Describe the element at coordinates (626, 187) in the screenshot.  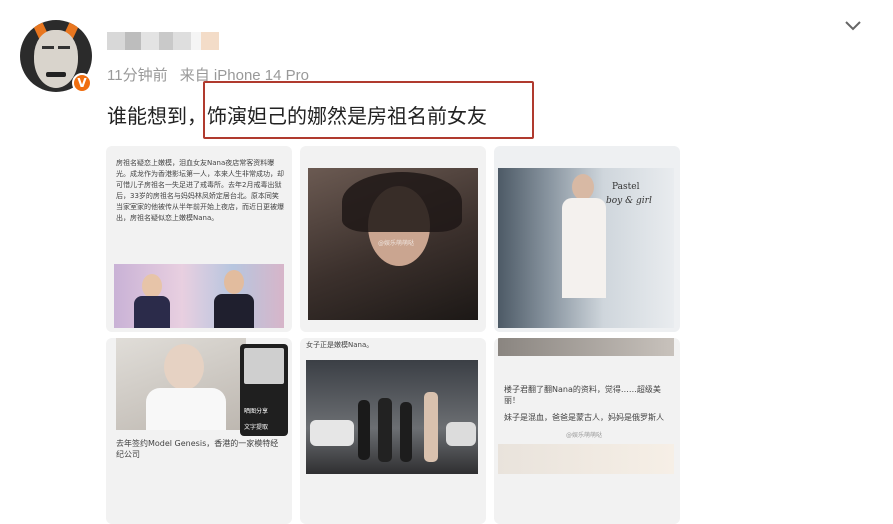
I see `tile-title: Pastel` at that location.